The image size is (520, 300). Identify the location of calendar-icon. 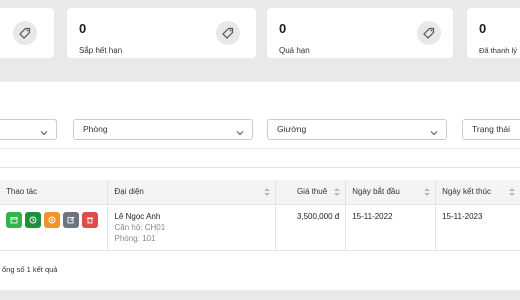
(14, 219).